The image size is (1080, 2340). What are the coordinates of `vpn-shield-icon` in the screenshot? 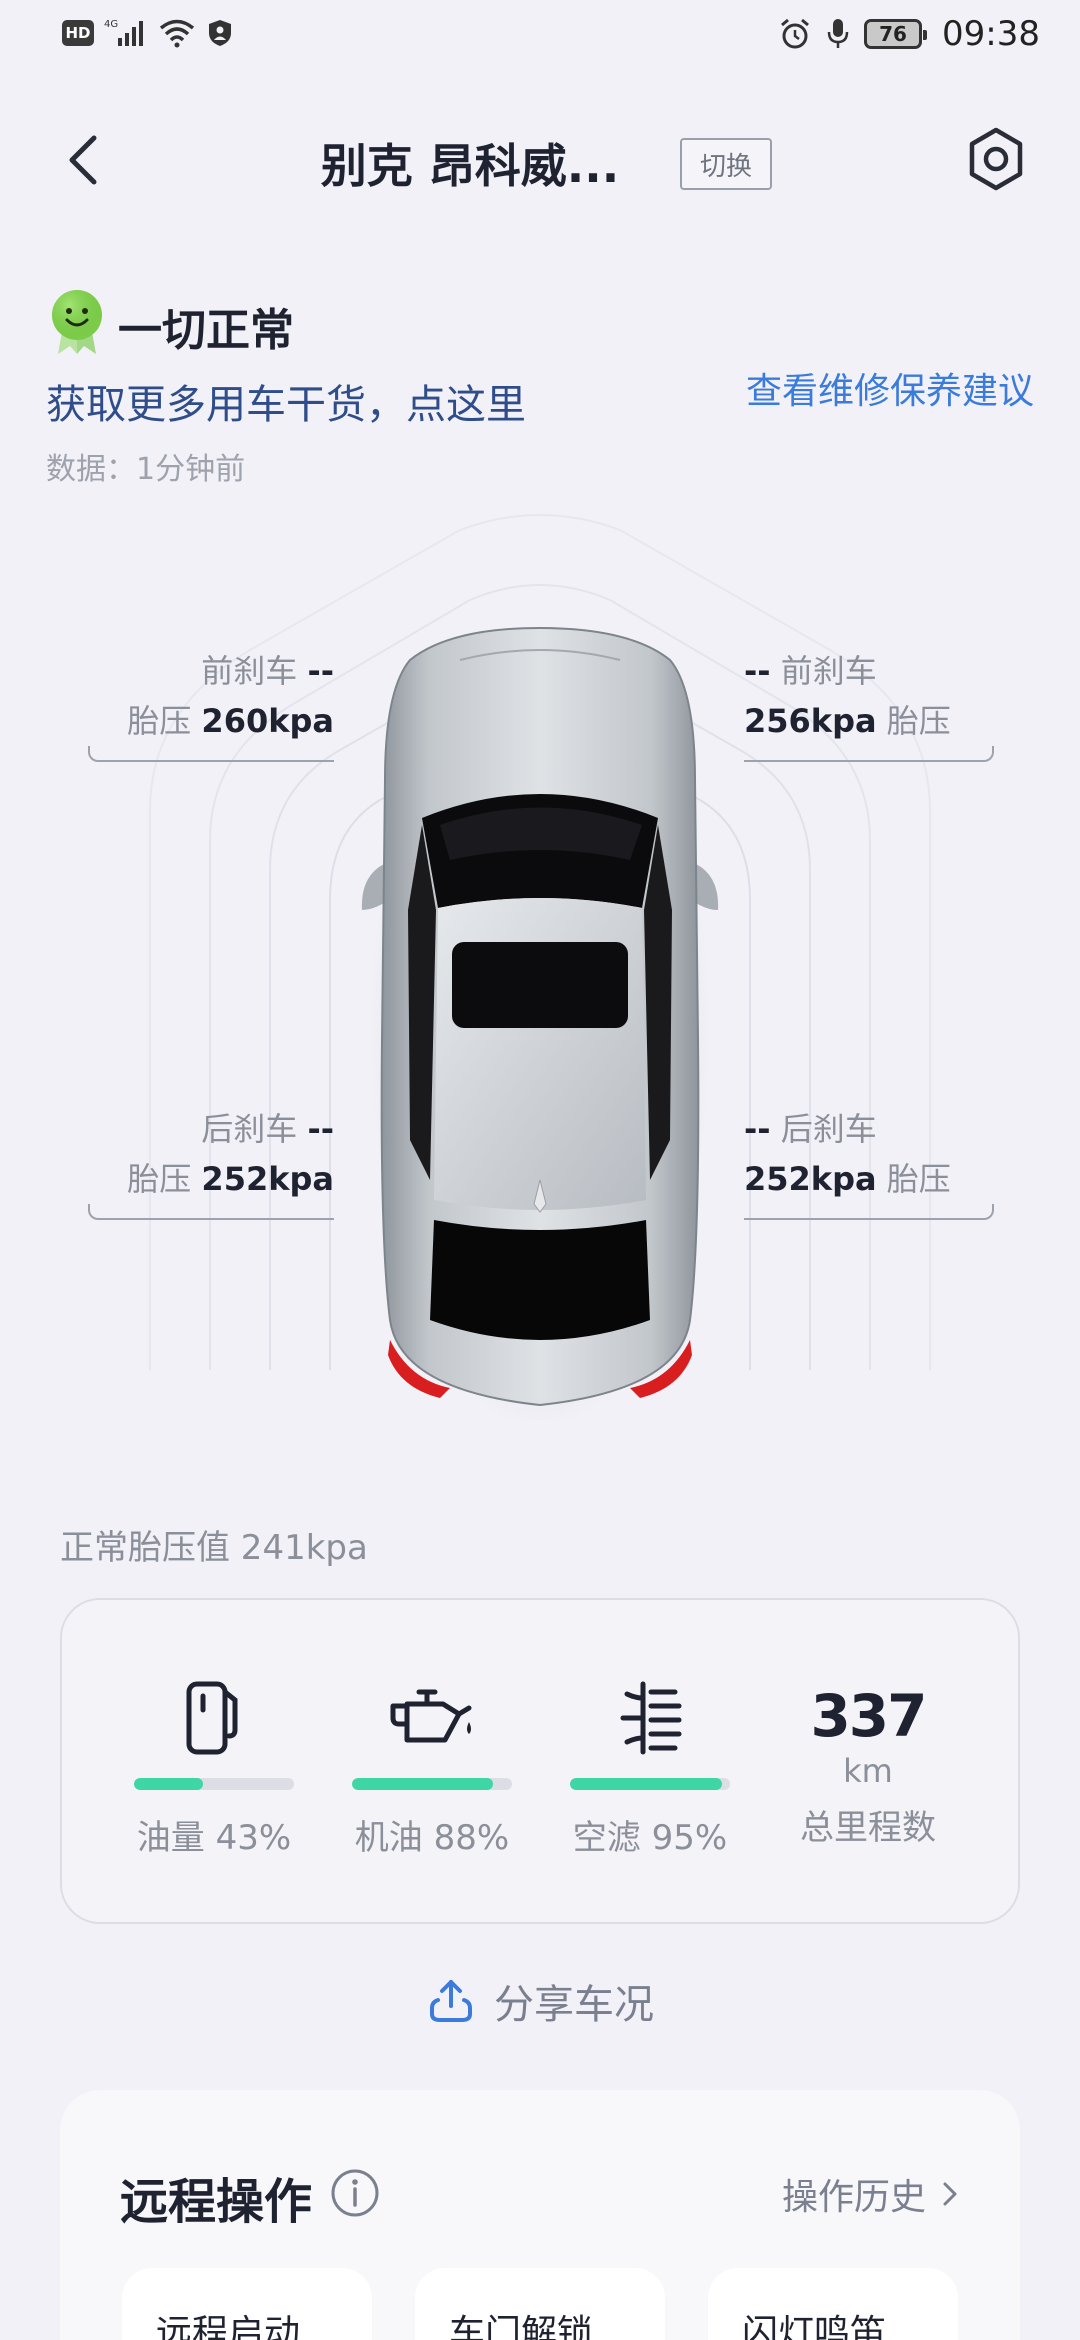 It's located at (220, 33).